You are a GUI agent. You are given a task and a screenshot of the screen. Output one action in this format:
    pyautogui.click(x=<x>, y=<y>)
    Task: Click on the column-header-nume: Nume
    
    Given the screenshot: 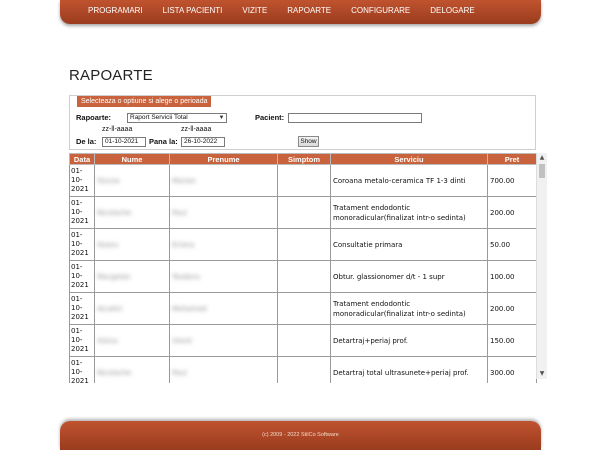 What is the action you would take?
    pyautogui.click(x=132, y=159)
    